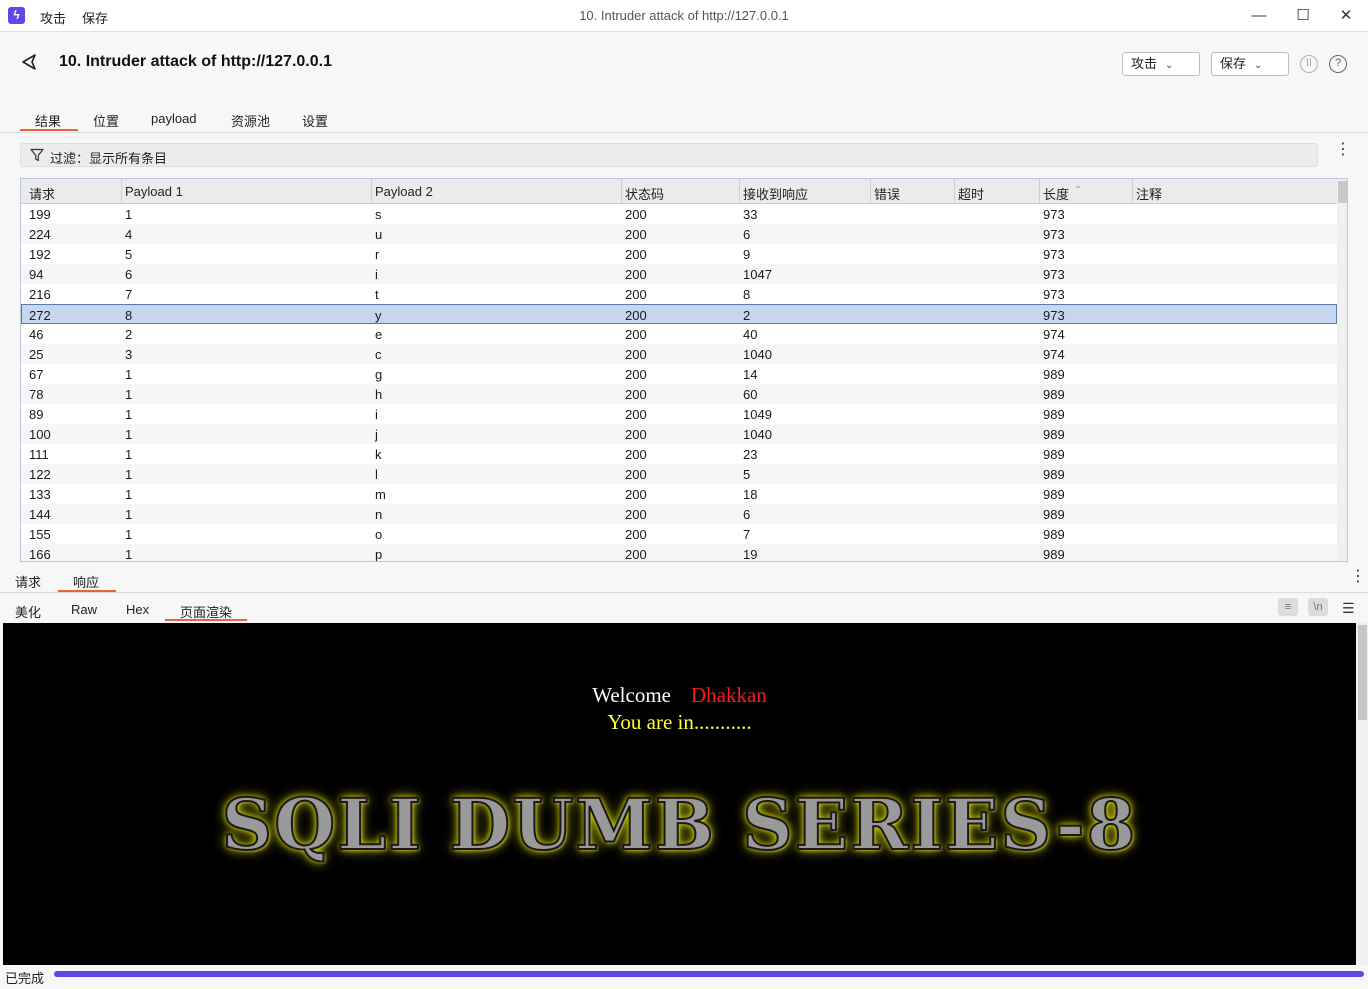 The image size is (1368, 989). What do you see at coordinates (1161, 64) in the screenshot?
I see `attack-button: 攻击 ⌄` at bounding box center [1161, 64].